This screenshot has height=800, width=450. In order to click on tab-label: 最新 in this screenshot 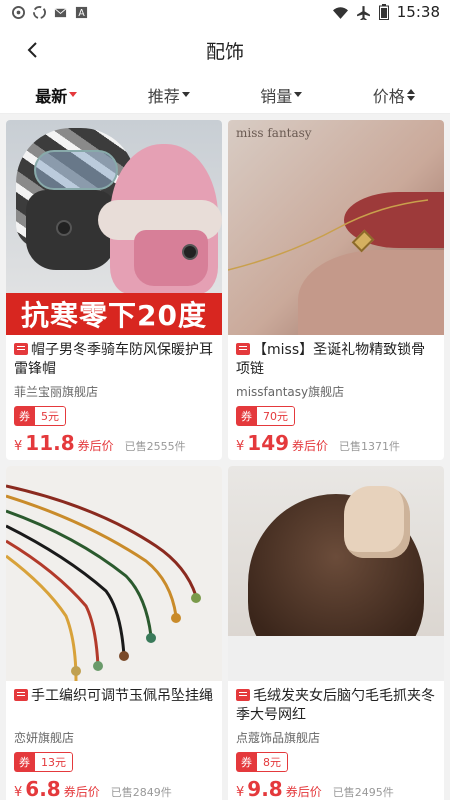, I will do `click(51, 96)`.